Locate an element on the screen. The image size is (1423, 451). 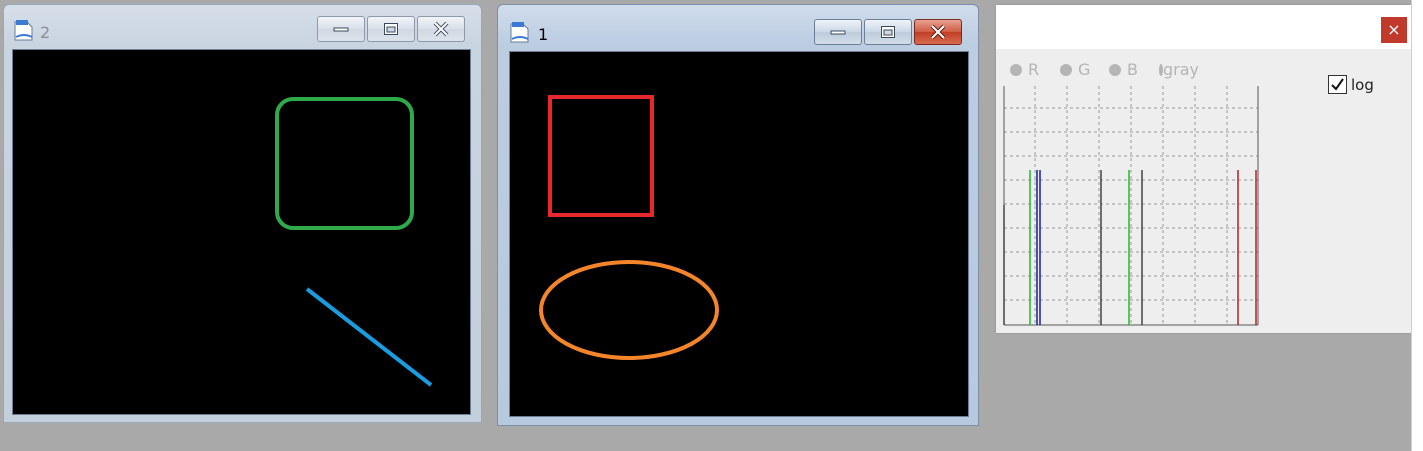
radio-b: B is located at coordinates (1123, 69).